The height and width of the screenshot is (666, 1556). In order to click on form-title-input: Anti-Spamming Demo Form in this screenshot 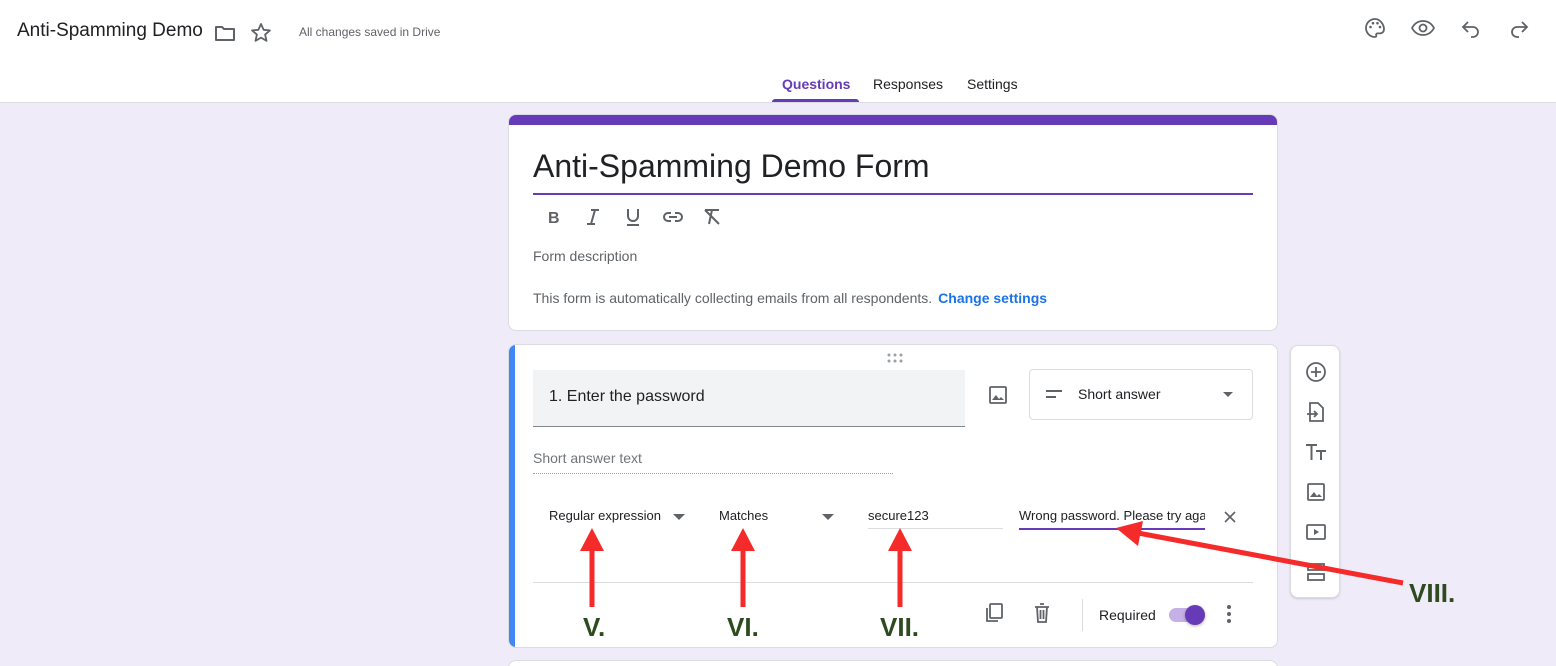, I will do `click(893, 171)`.